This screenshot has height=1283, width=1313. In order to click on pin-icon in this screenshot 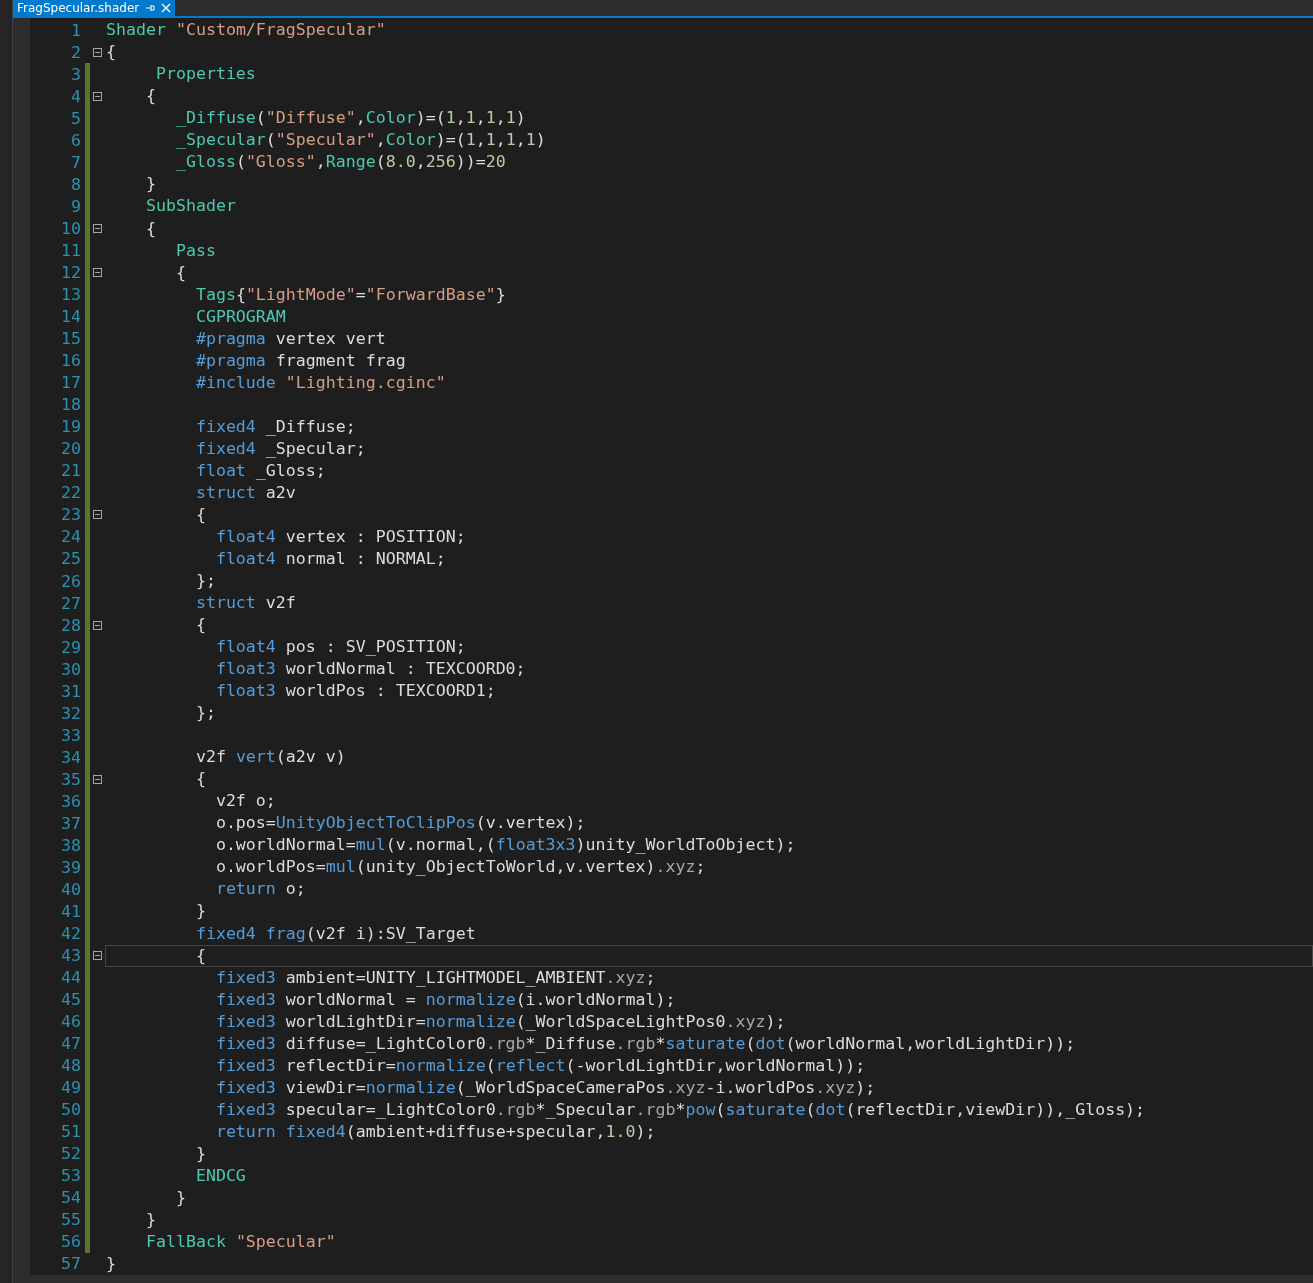, I will do `click(150, 8)`.